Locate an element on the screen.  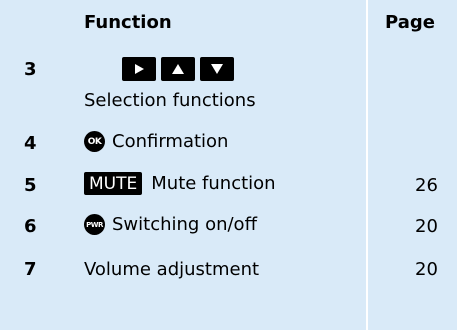
function-label: Mute function is located at coordinates (213, 183).